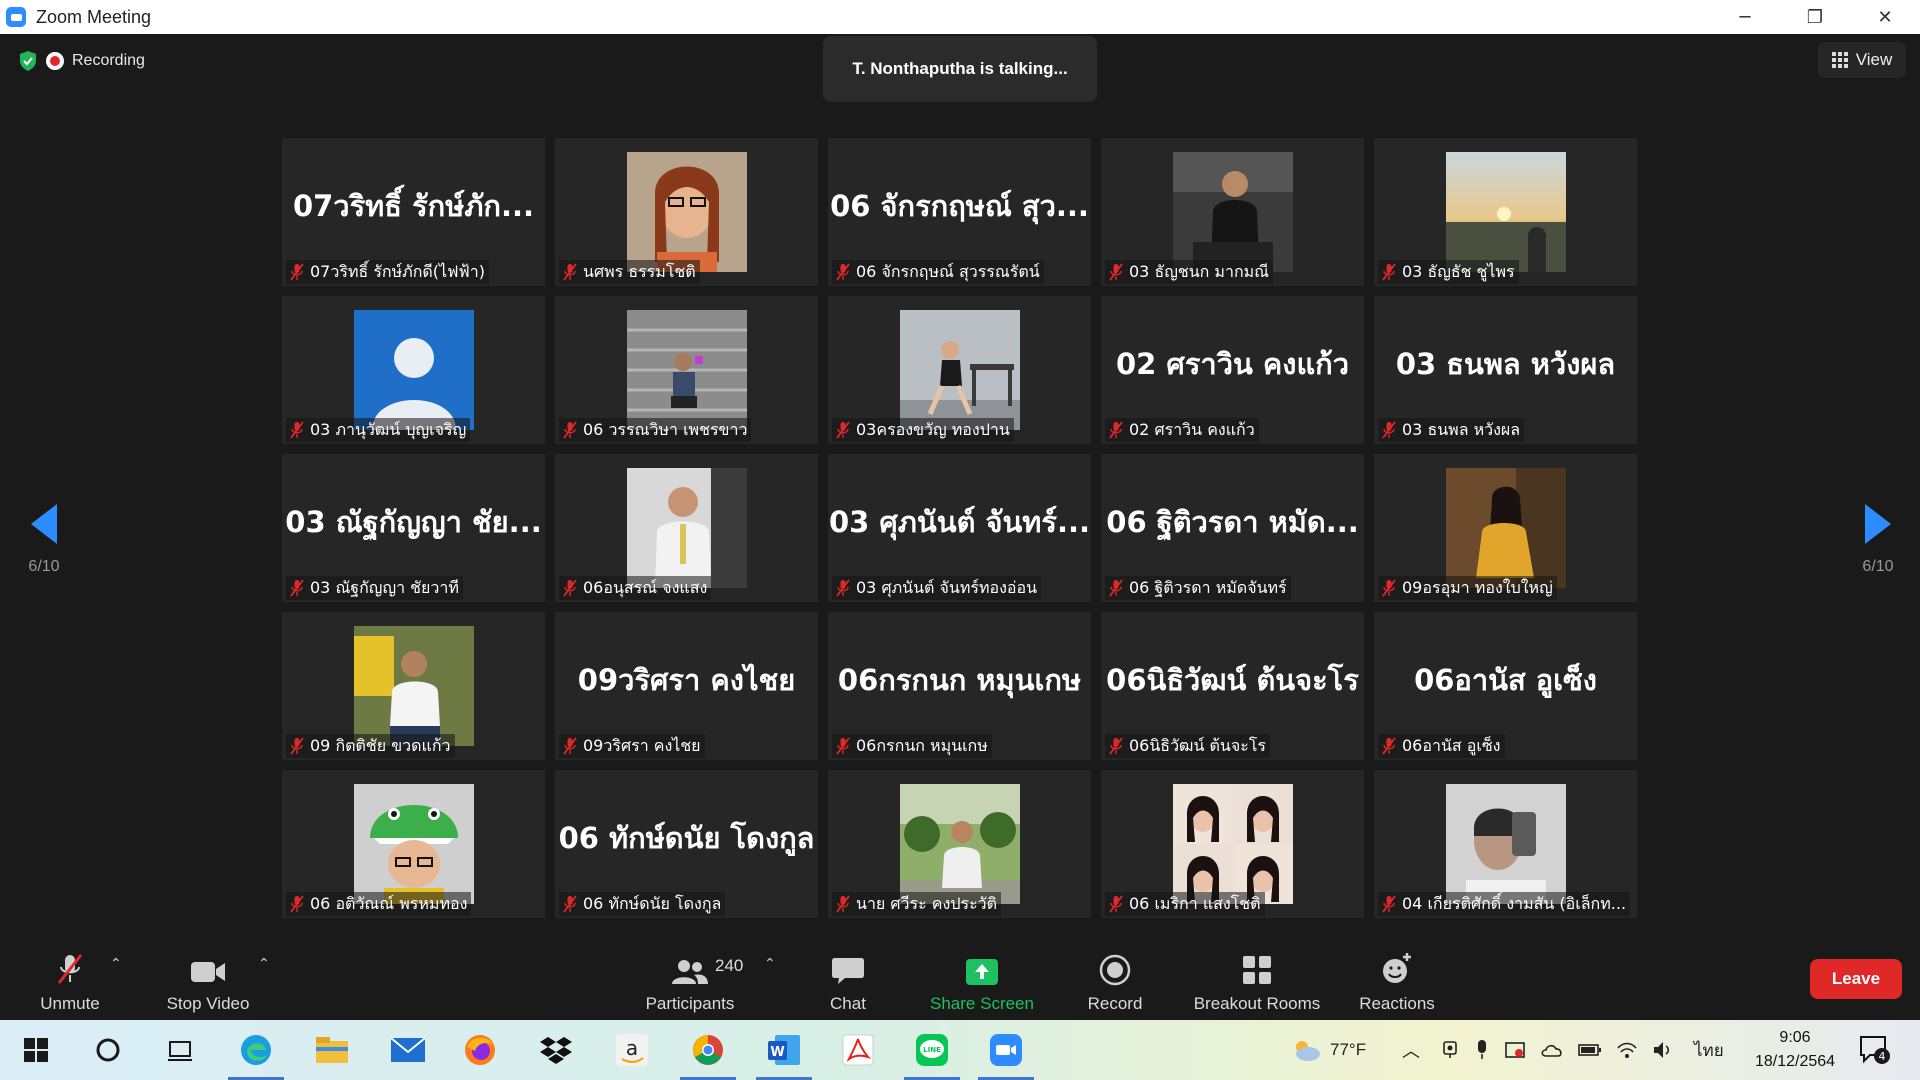 The image size is (1920, 1080). What do you see at coordinates (686, 370) in the screenshot?
I see `participant-tile: 06 วรรณวิษา เพชรขาว` at bounding box center [686, 370].